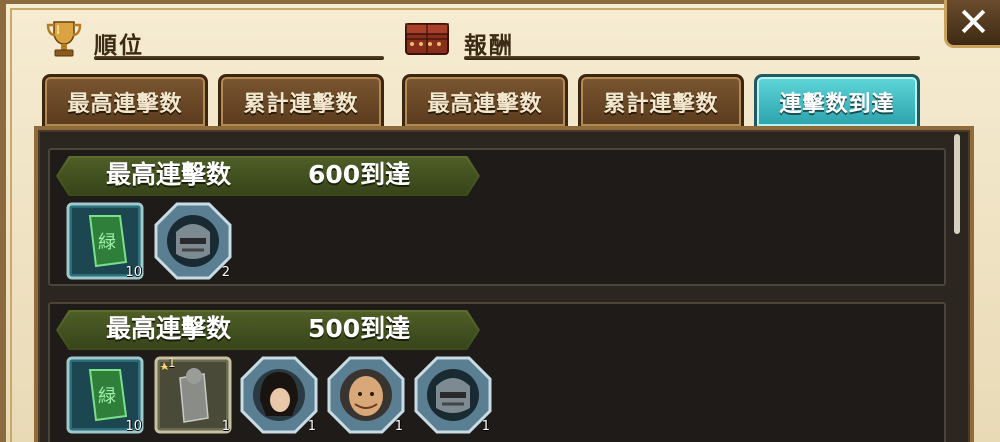 This screenshot has width=1000, height=442. Describe the element at coordinates (427, 38) in the screenshot. I see `treasure-chest-icon` at that location.